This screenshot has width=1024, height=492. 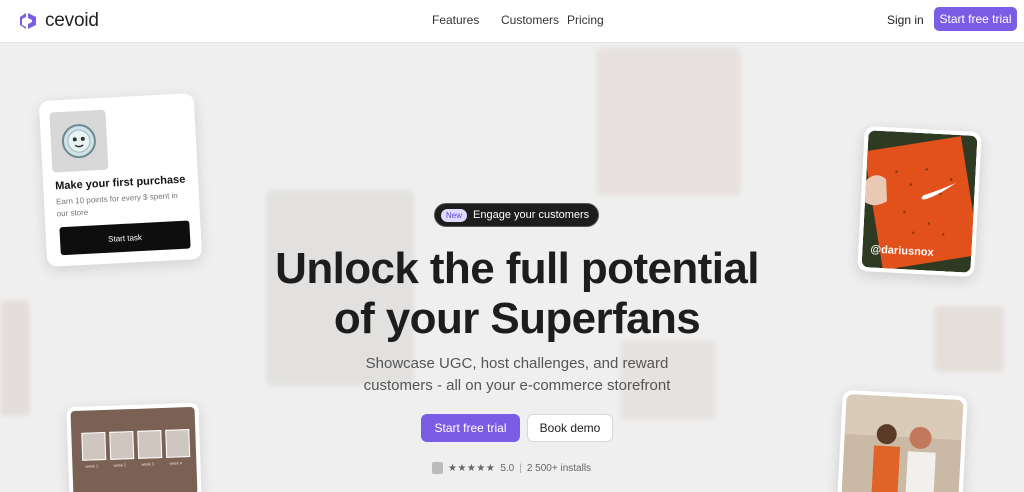 What do you see at coordinates (559, 468) in the screenshot?
I see `installs-count: 2 500+ installs` at bounding box center [559, 468].